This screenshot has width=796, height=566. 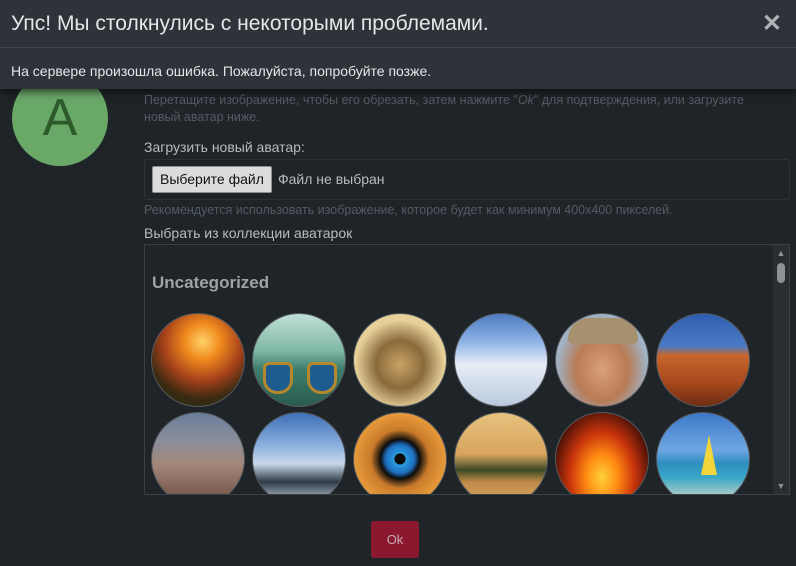 I want to click on choose-file-button: Выберите файл, so click(x=212, y=179).